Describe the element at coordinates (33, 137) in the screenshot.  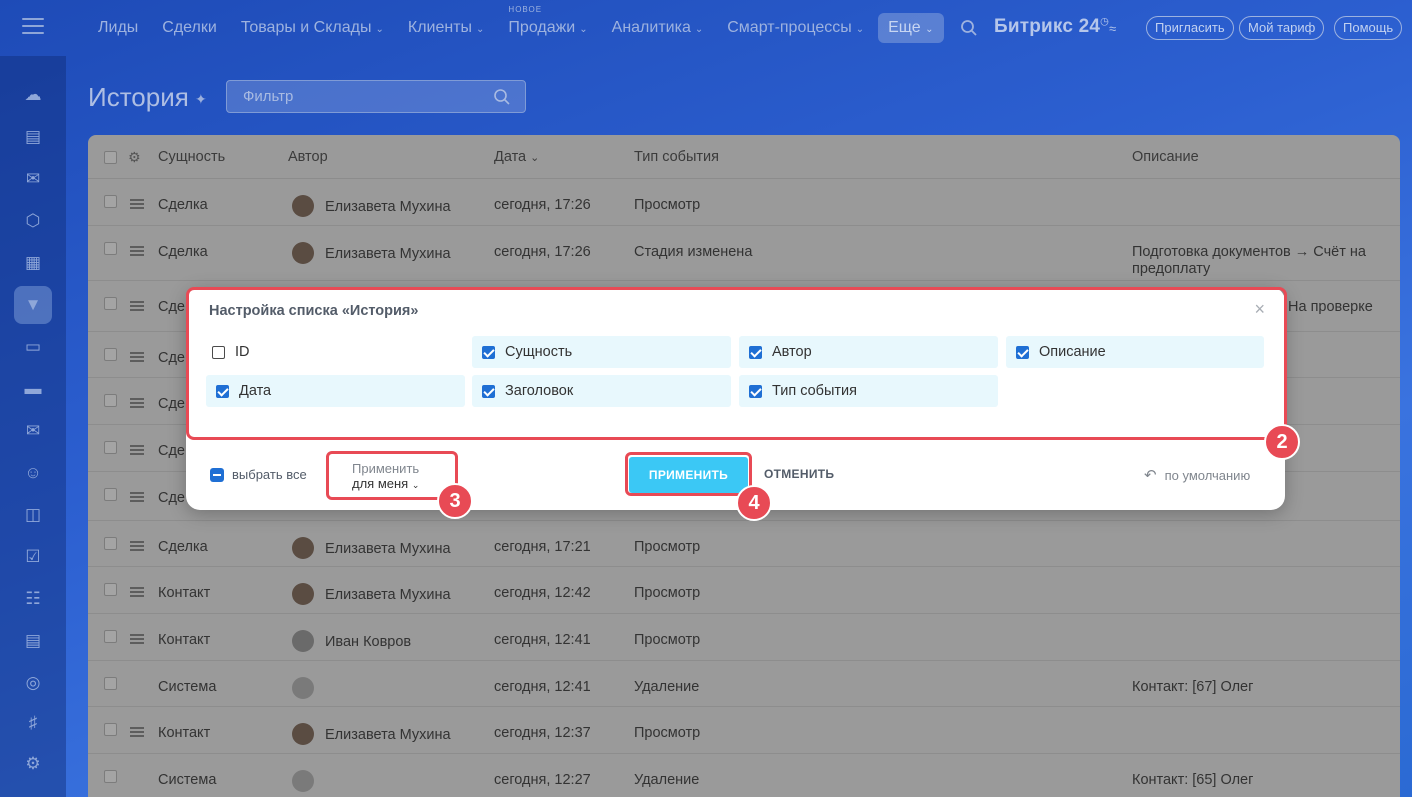
I see `feed-icon: ▤` at that location.